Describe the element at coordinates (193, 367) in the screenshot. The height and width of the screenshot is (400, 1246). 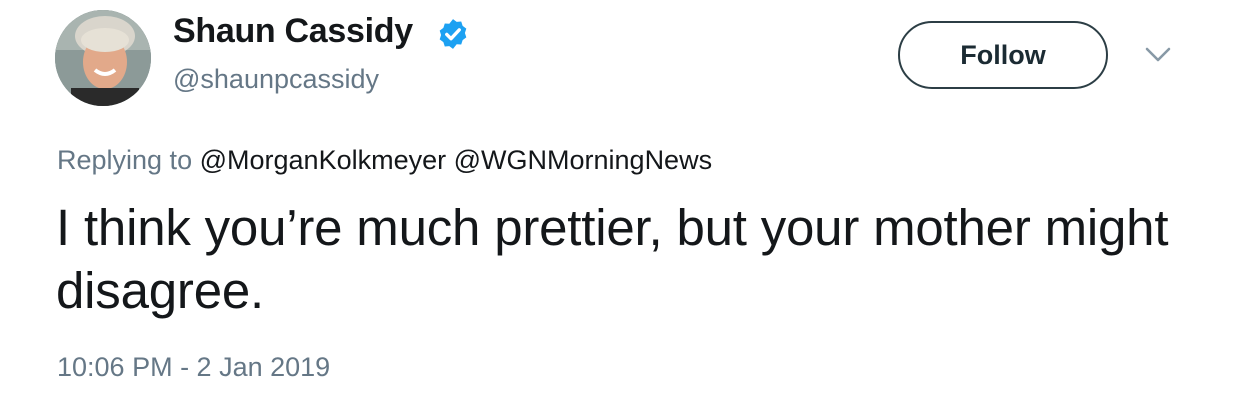
I see `timestamp: 10:06 PM - 2 Jan 2019` at that location.